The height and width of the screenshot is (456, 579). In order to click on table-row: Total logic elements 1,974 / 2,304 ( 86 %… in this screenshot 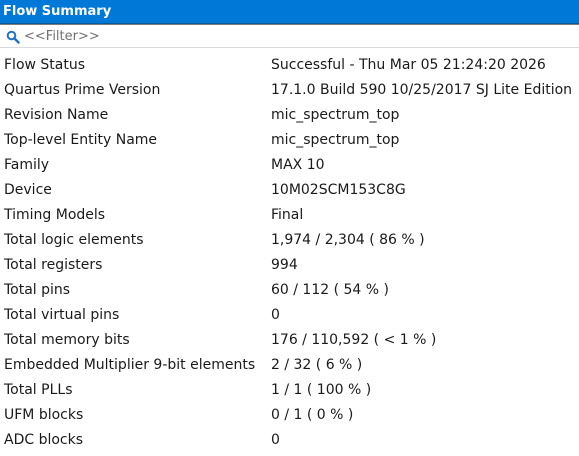, I will do `click(289, 239)`.